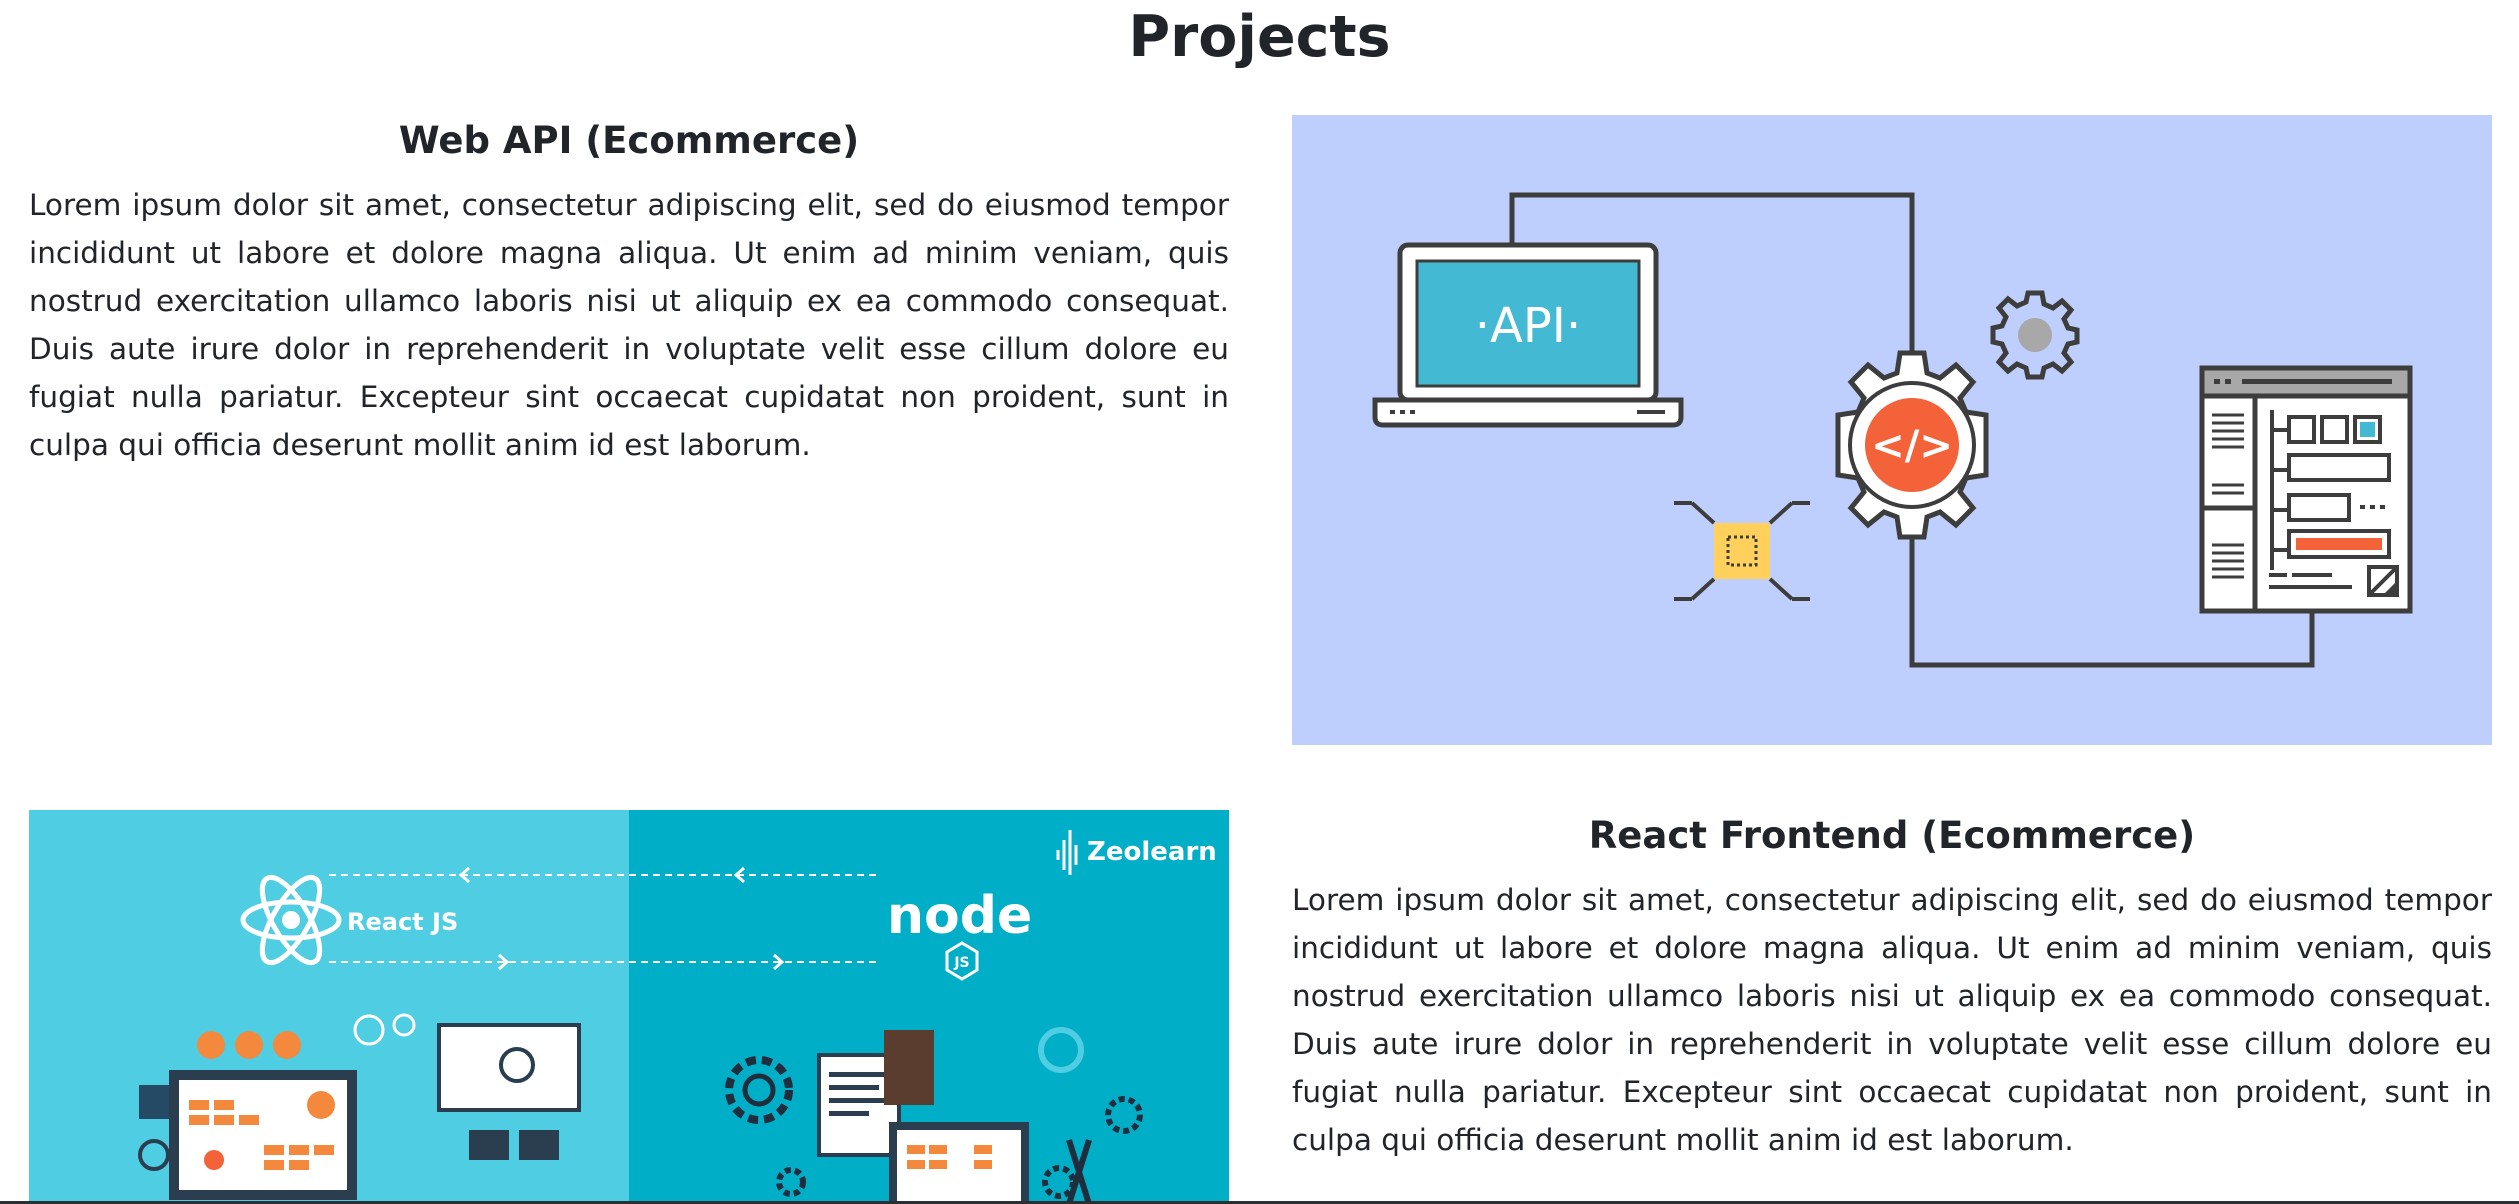 The image size is (2519, 1204). What do you see at coordinates (961, 963) in the screenshot?
I see `svg-text: JS` at bounding box center [961, 963].